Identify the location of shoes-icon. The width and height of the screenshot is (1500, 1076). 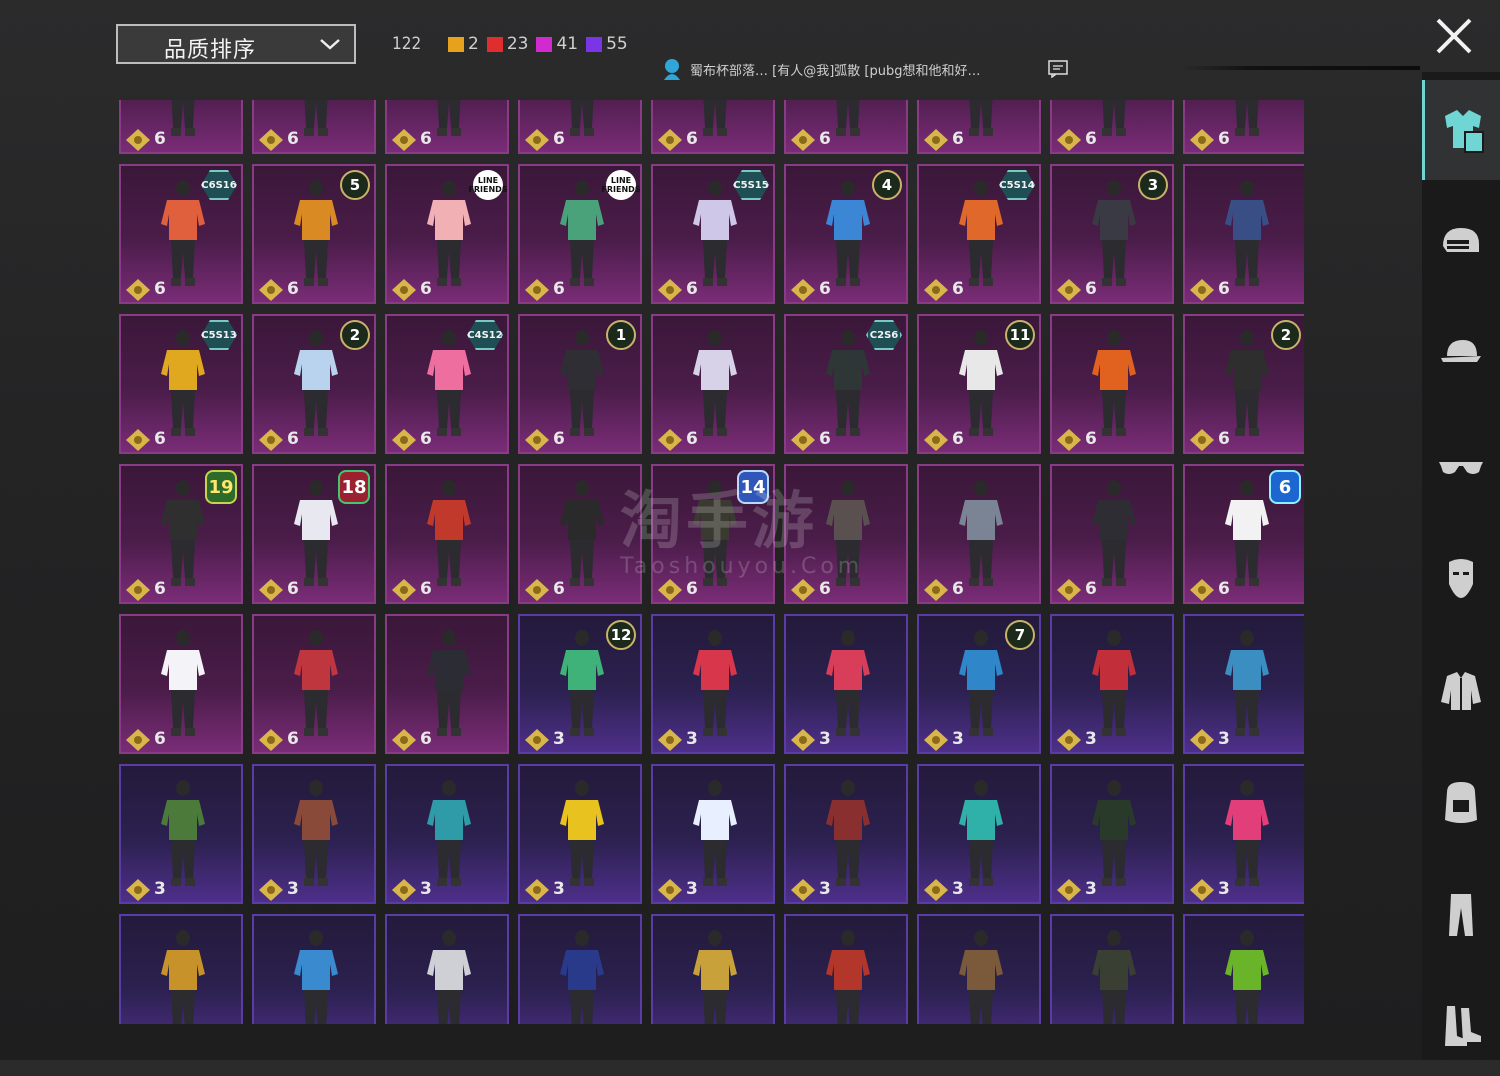
(1463, 1026).